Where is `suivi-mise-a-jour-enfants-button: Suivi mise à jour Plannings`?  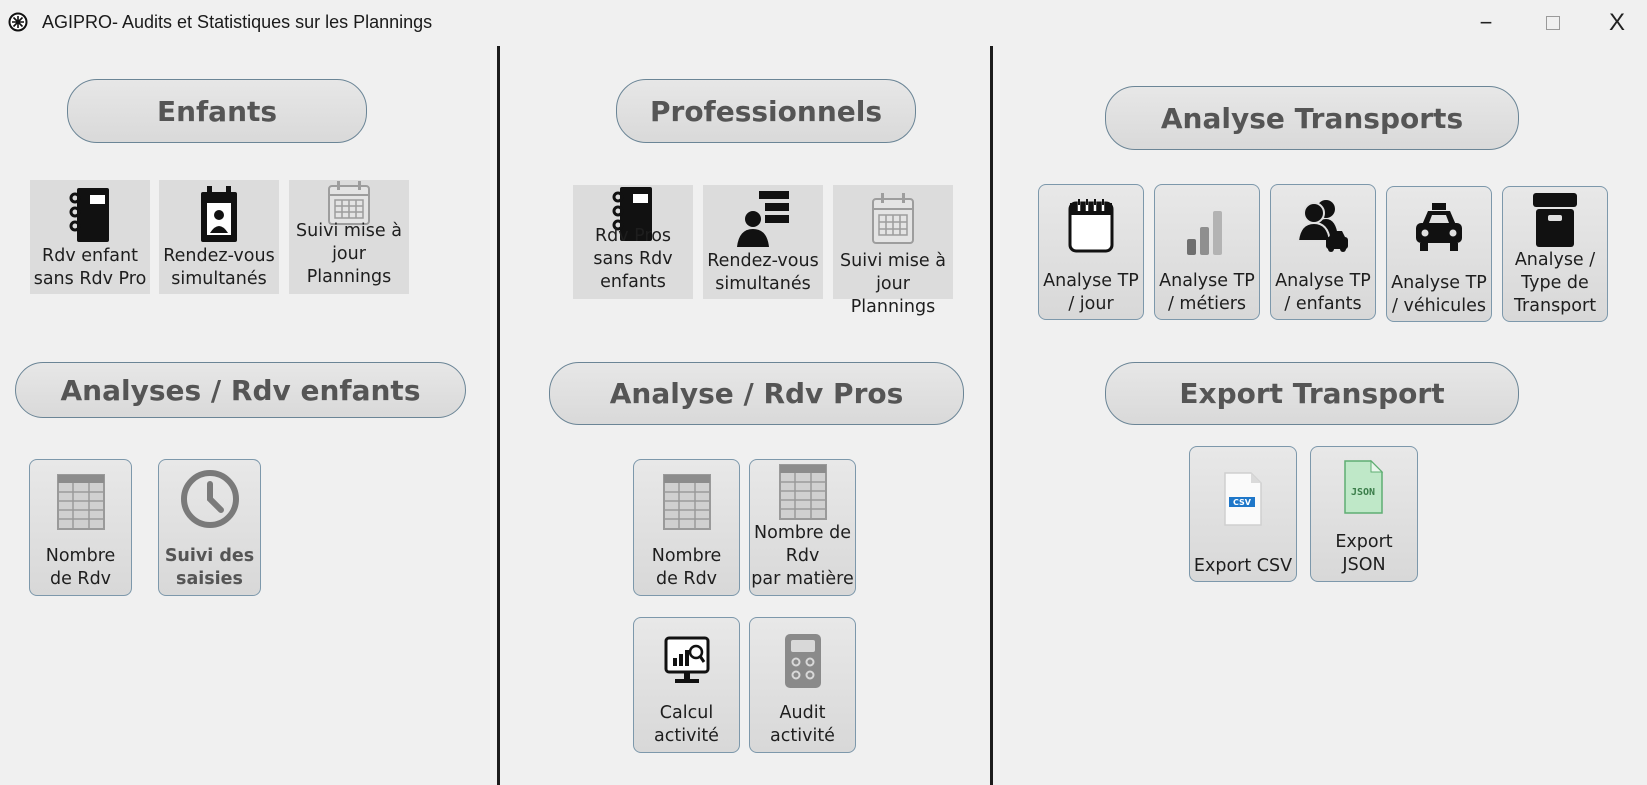
suivi-mise-a-jour-enfants-button: Suivi mise à jour Plannings is located at coordinates (349, 237).